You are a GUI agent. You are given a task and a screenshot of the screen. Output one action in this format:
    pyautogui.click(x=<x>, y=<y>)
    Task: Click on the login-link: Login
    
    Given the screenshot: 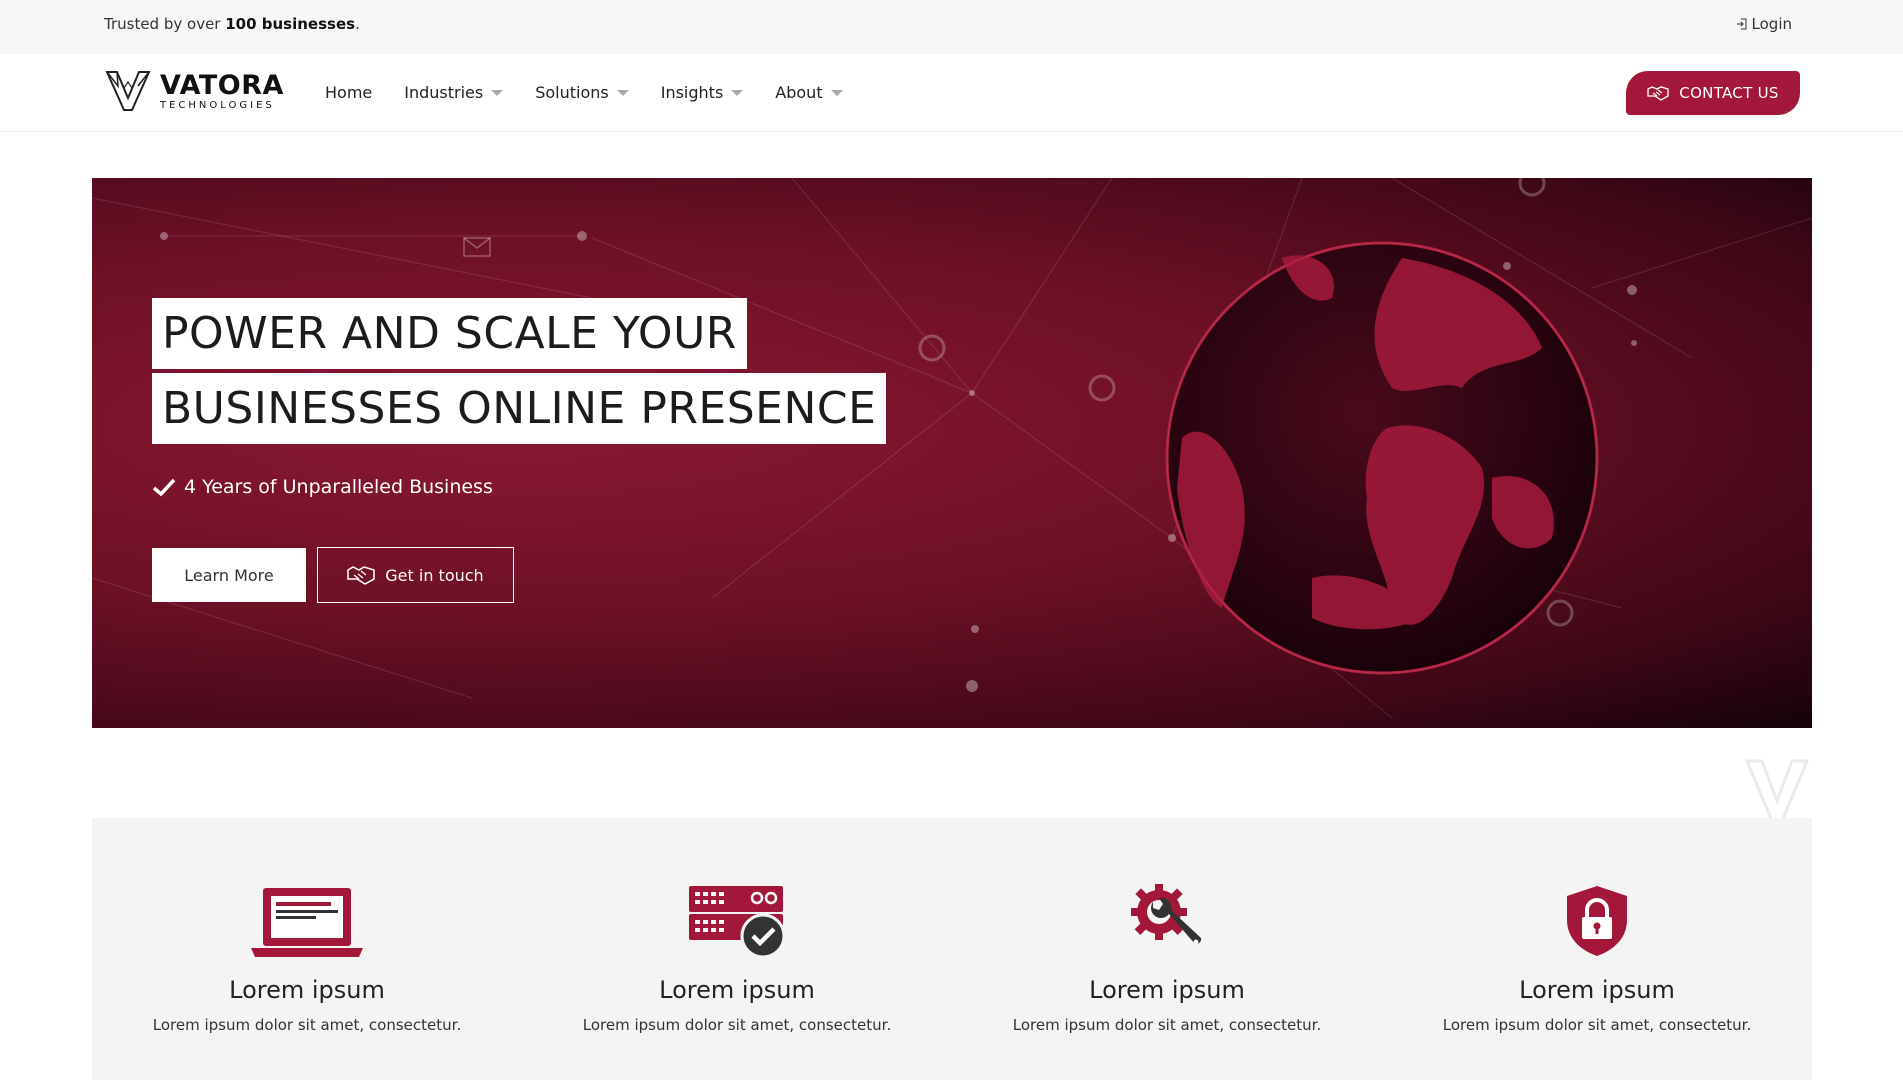 What is the action you would take?
    pyautogui.click(x=1764, y=24)
    